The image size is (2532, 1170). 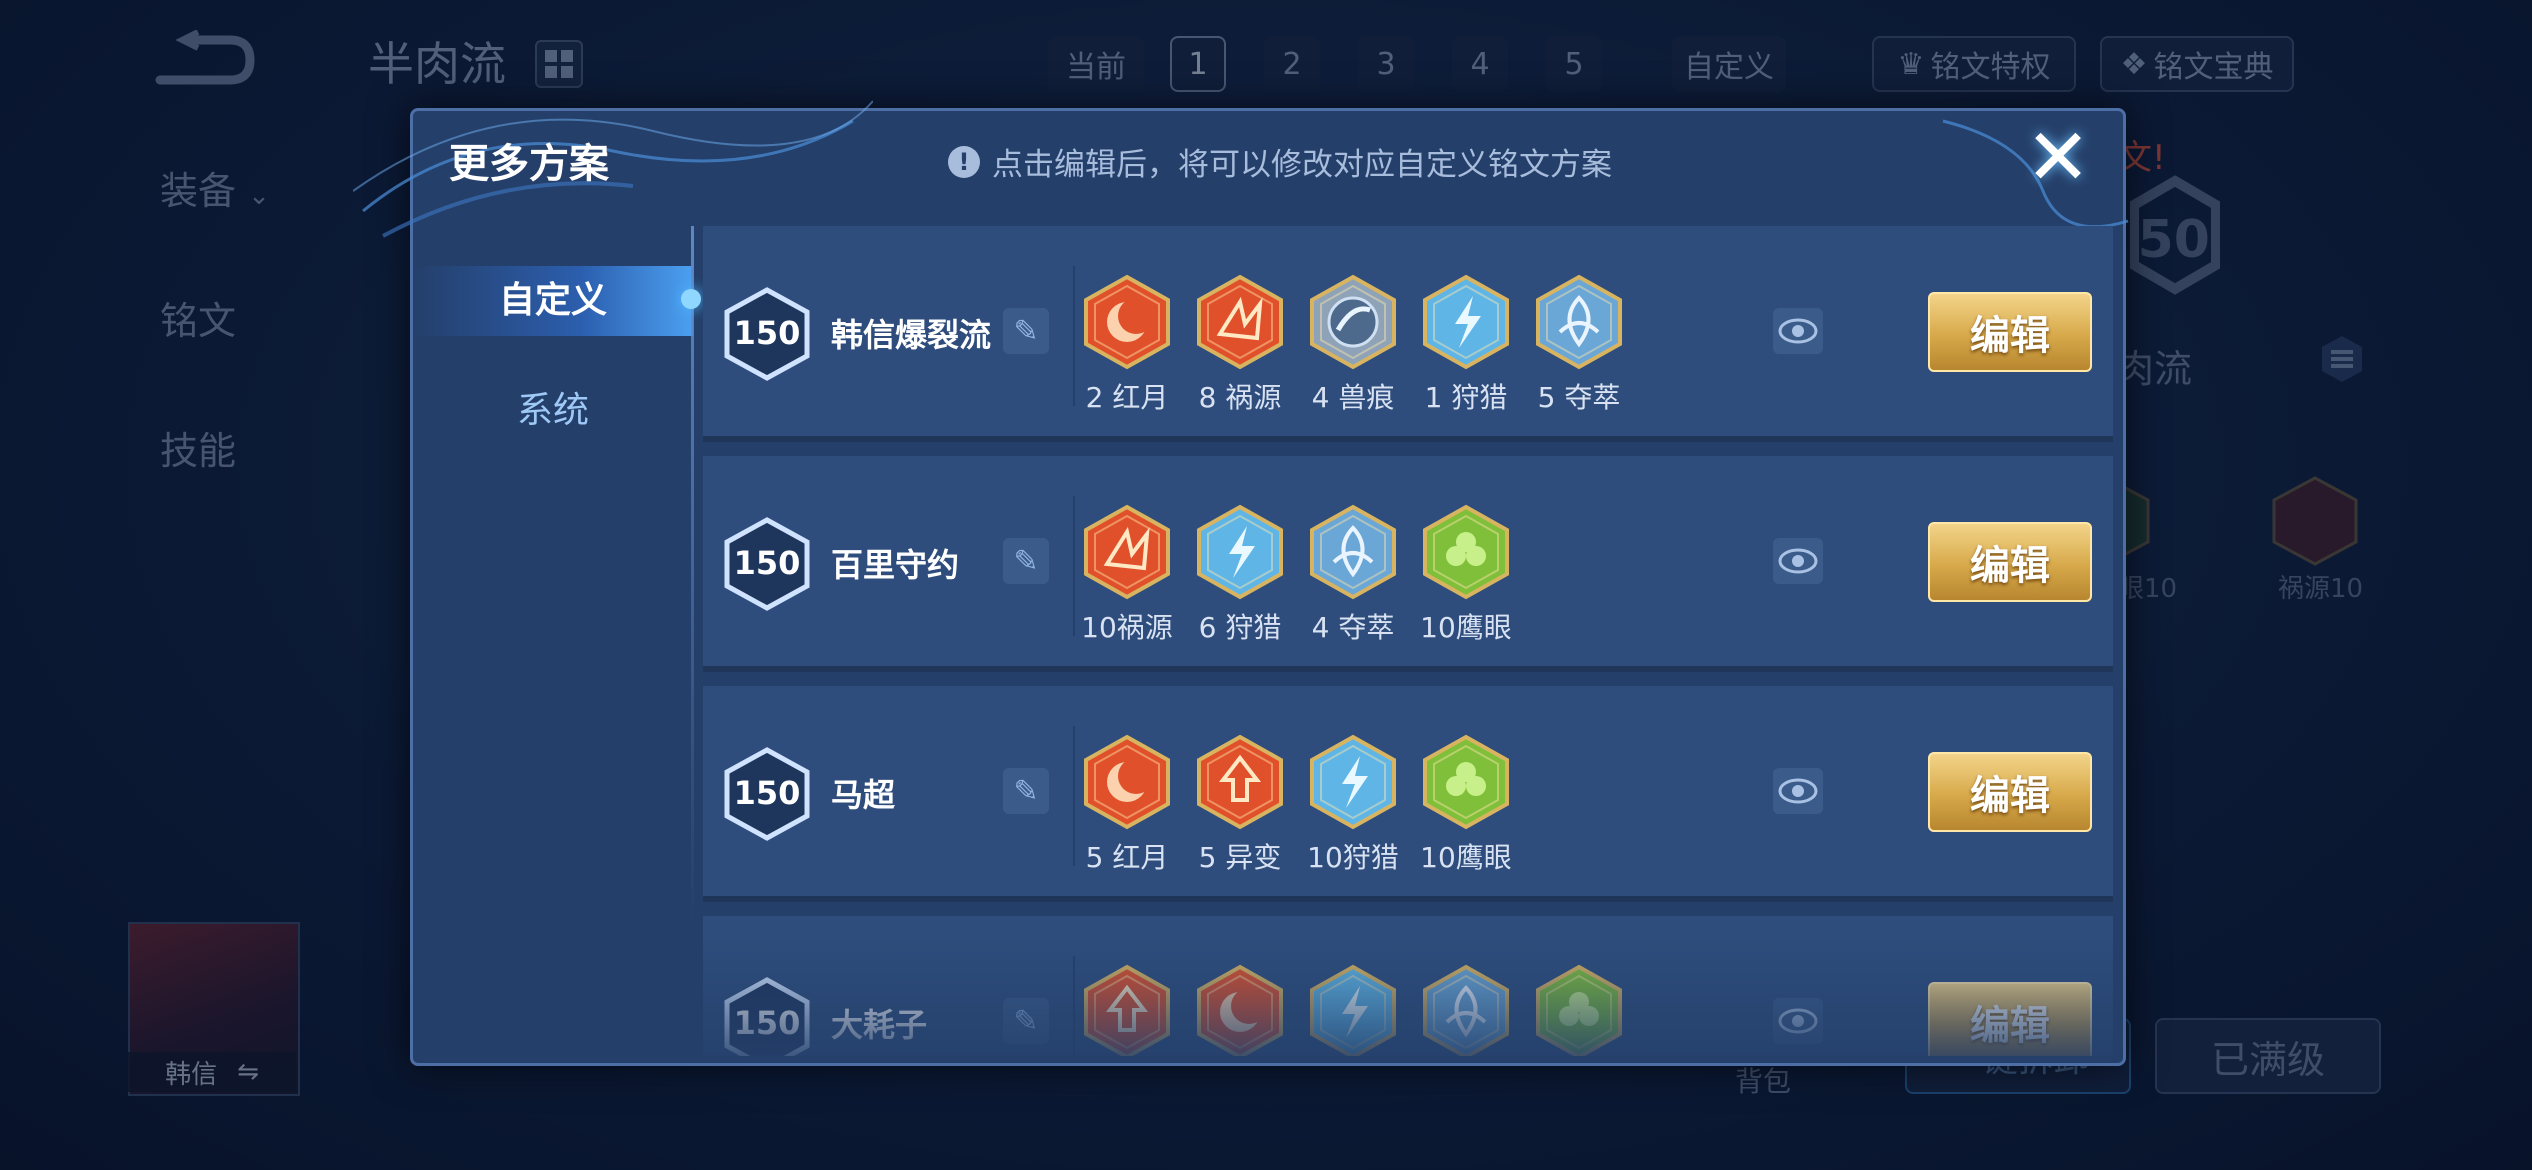 I want to click on grid-icon, so click(x=559, y=64).